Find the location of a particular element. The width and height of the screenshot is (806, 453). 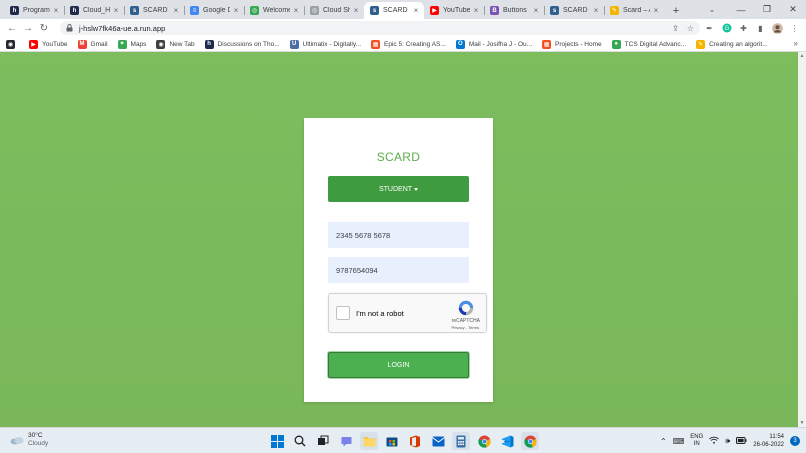

bookmark-item: ◉ New Tab is located at coordinates (175, 44).